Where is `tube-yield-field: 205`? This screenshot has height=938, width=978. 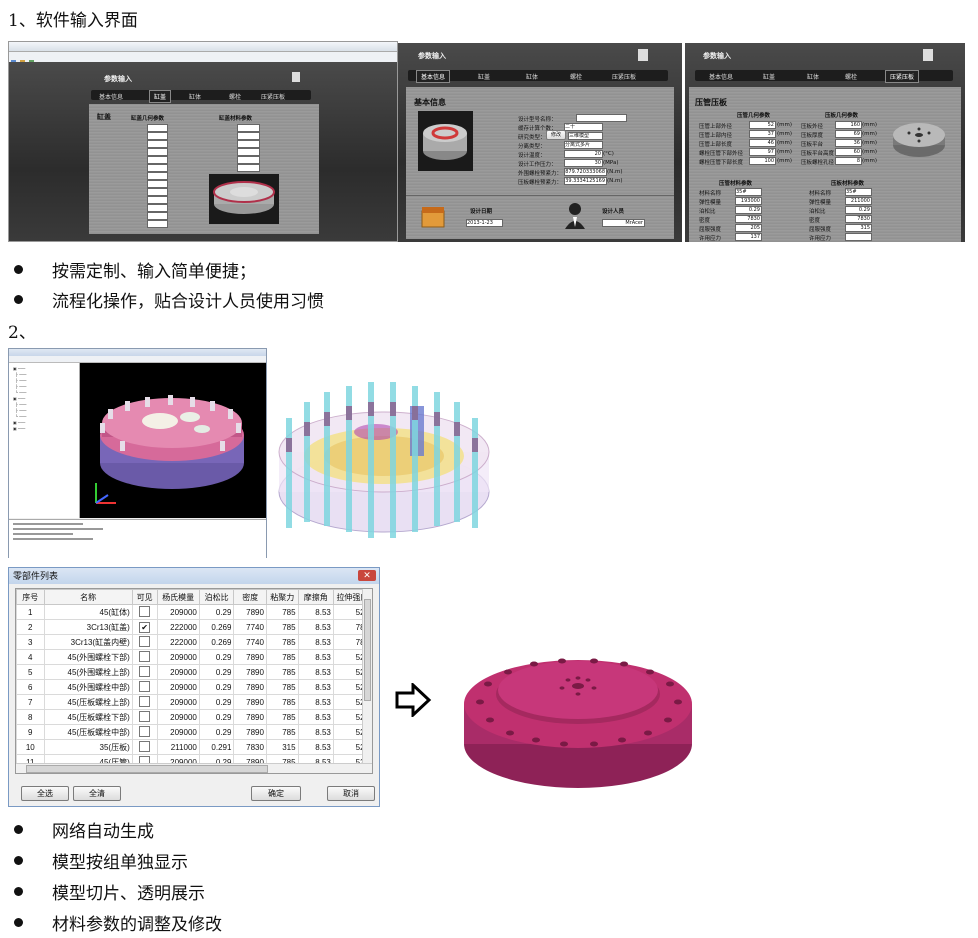 tube-yield-field: 205 is located at coordinates (748, 228).